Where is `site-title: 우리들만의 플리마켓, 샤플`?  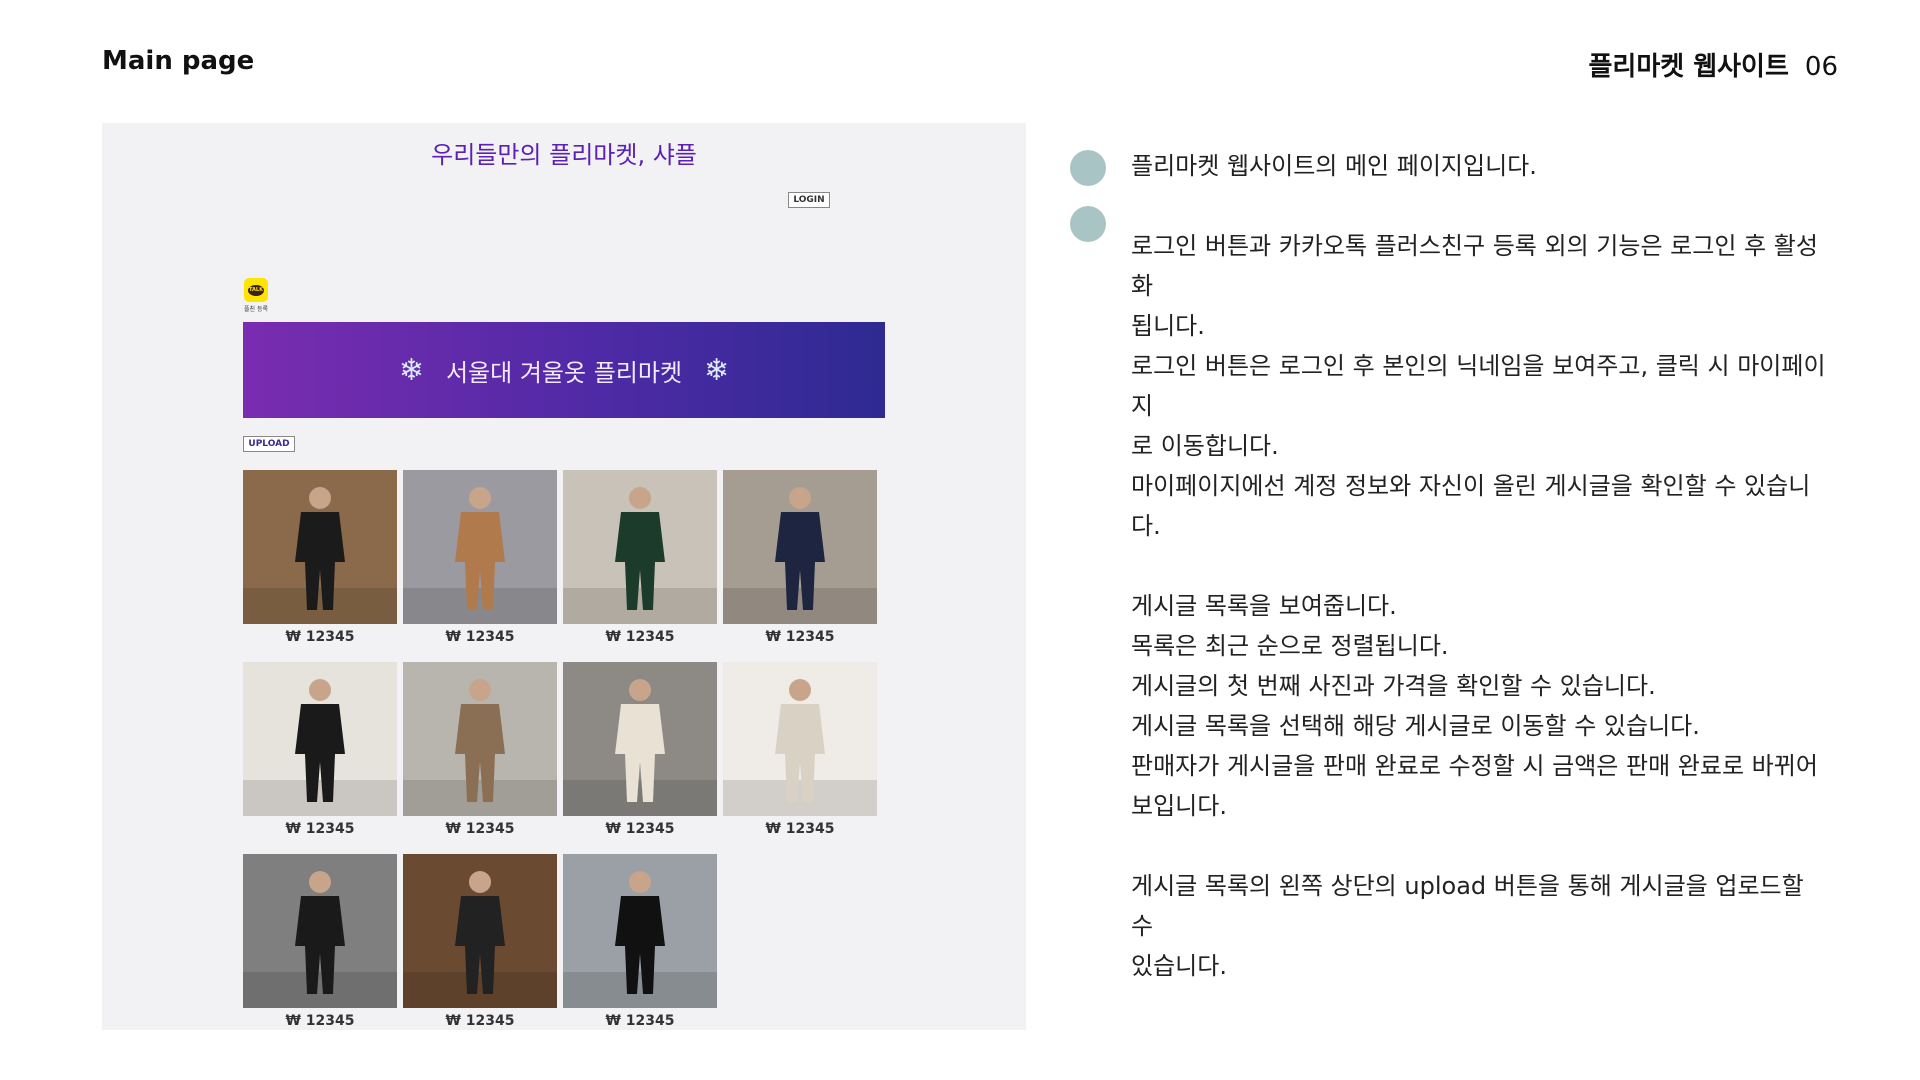
site-title: 우리들만의 플리마켓, 샤플 is located at coordinates (564, 155).